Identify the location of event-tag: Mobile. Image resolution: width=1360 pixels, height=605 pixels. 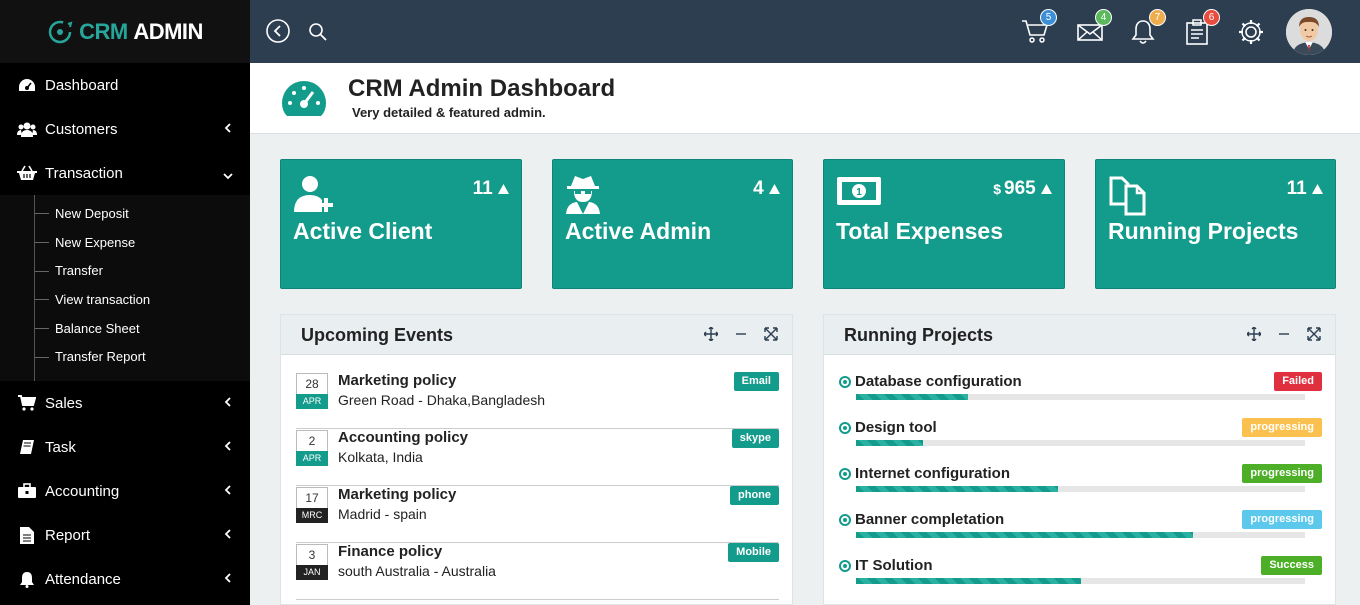
(753, 552).